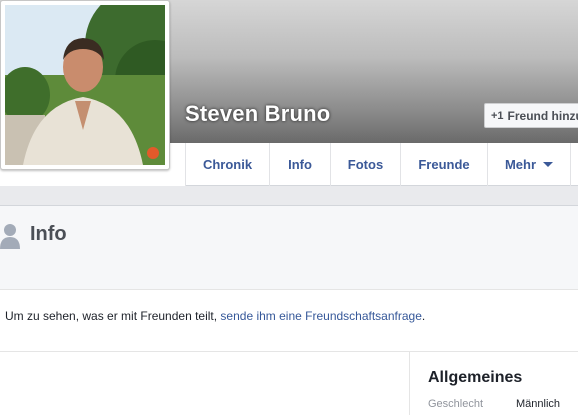 This screenshot has height=415, width=578. I want to click on tab-label: Fotos, so click(365, 164).